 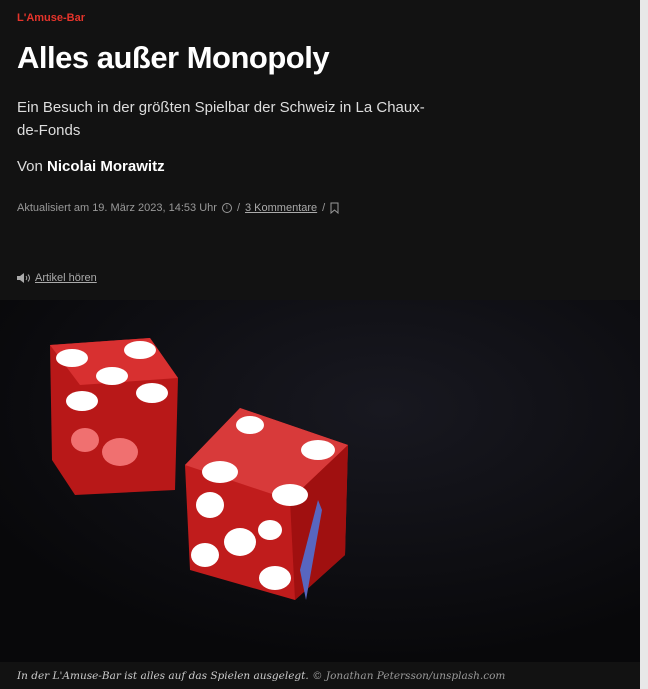 What do you see at coordinates (106, 166) in the screenshot?
I see `author-link: Nicolai Morawitz` at bounding box center [106, 166].